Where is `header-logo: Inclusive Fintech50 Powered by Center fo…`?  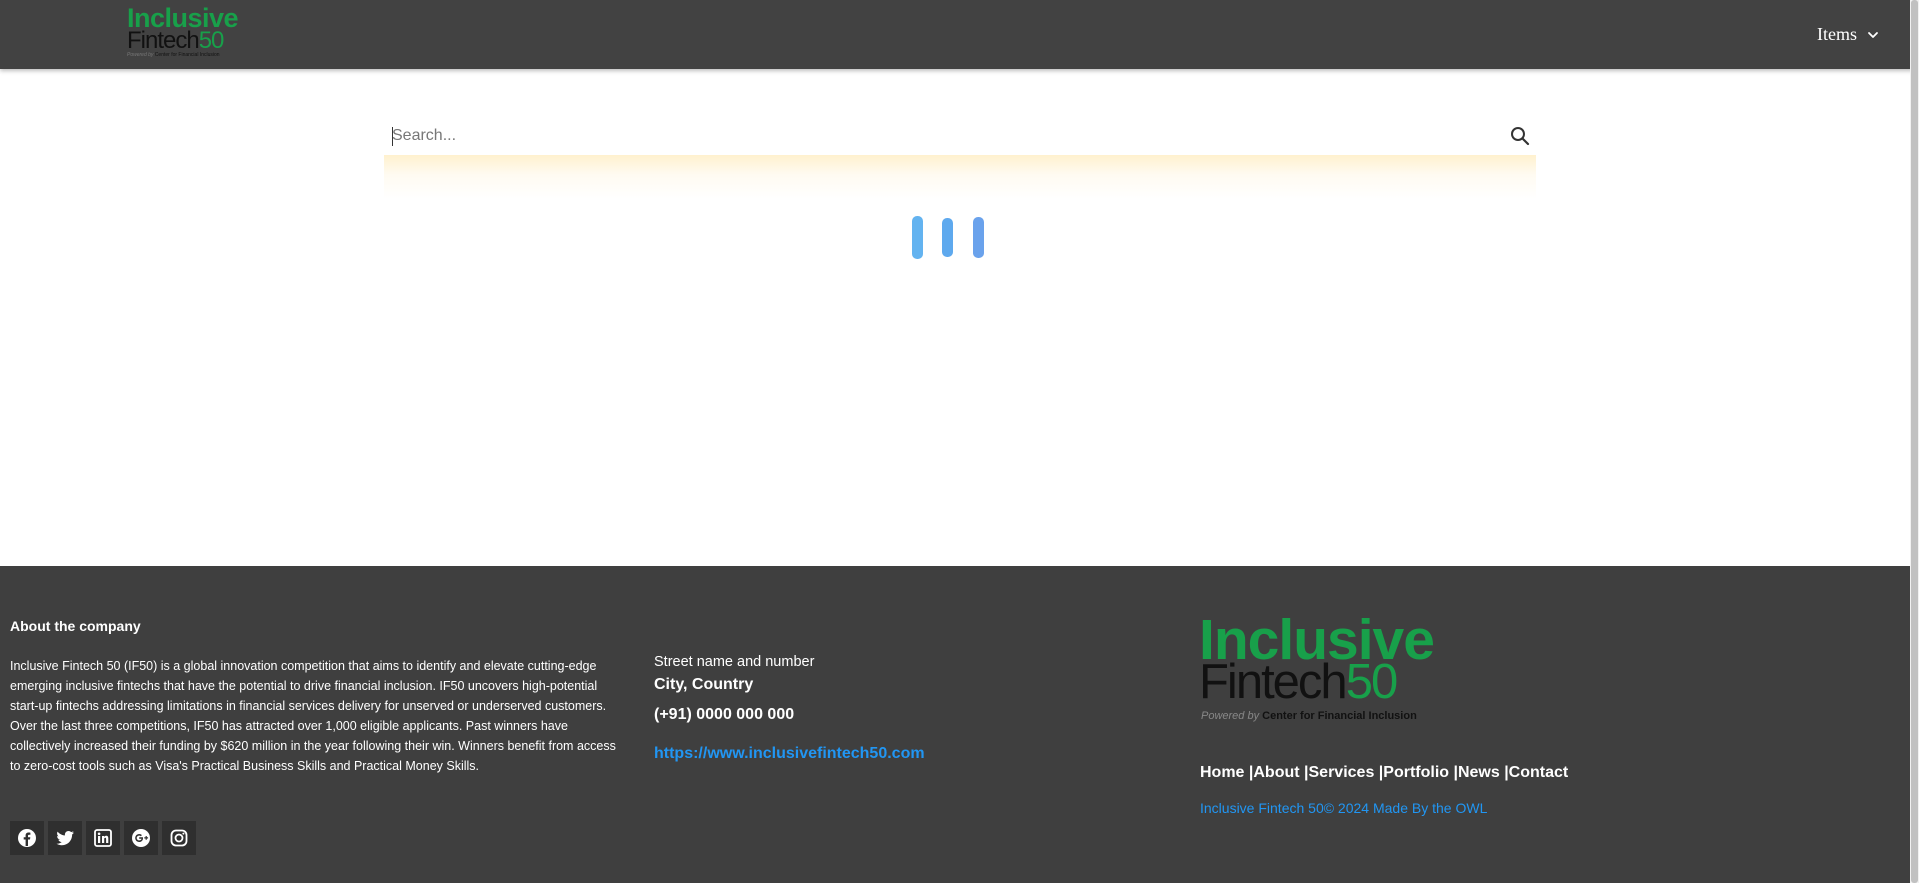
header-logo: Inclusive Fintech50 Powered by Center fo… is located at coordinates (183, 31).